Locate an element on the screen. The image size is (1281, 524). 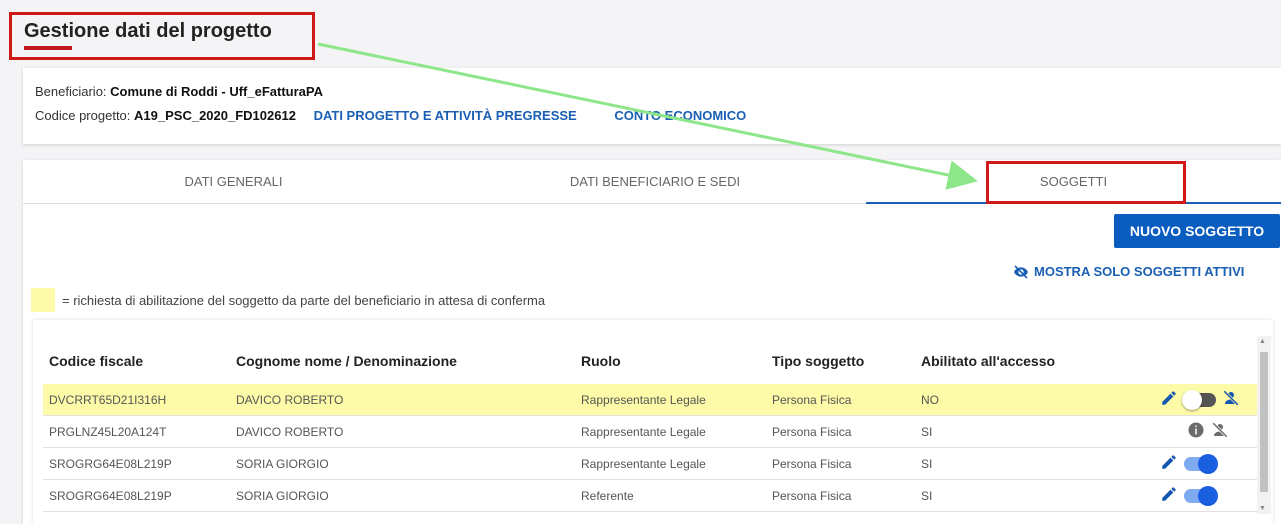
header-ruolo: Ruolo is located at coordinates (601, 361).